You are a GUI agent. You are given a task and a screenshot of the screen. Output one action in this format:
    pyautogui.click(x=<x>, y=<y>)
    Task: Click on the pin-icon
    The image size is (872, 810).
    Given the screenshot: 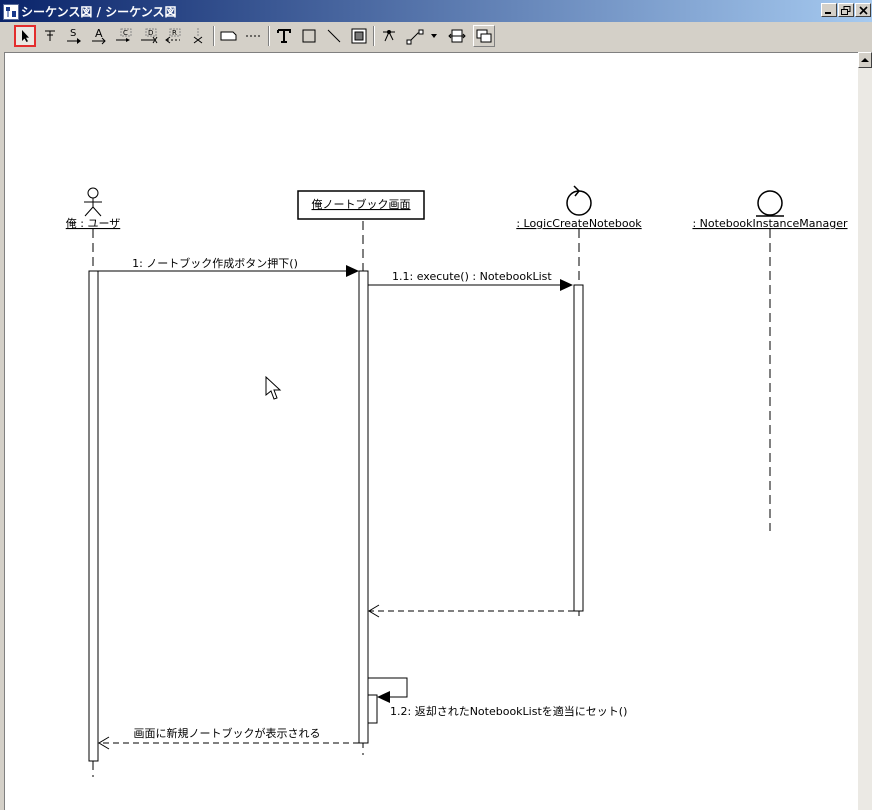 What is the action you would take?
    pyautogui.click(x=389, y=36)
    